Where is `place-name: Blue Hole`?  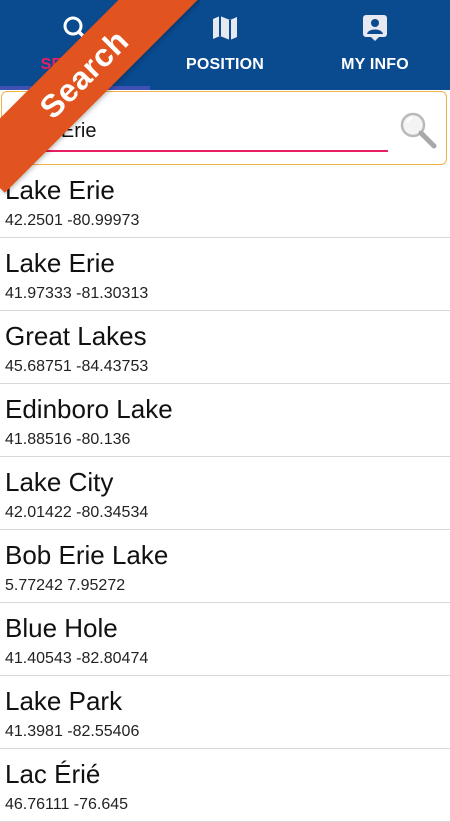 place-name: Blue Hole is located at coordinates (61, 628).